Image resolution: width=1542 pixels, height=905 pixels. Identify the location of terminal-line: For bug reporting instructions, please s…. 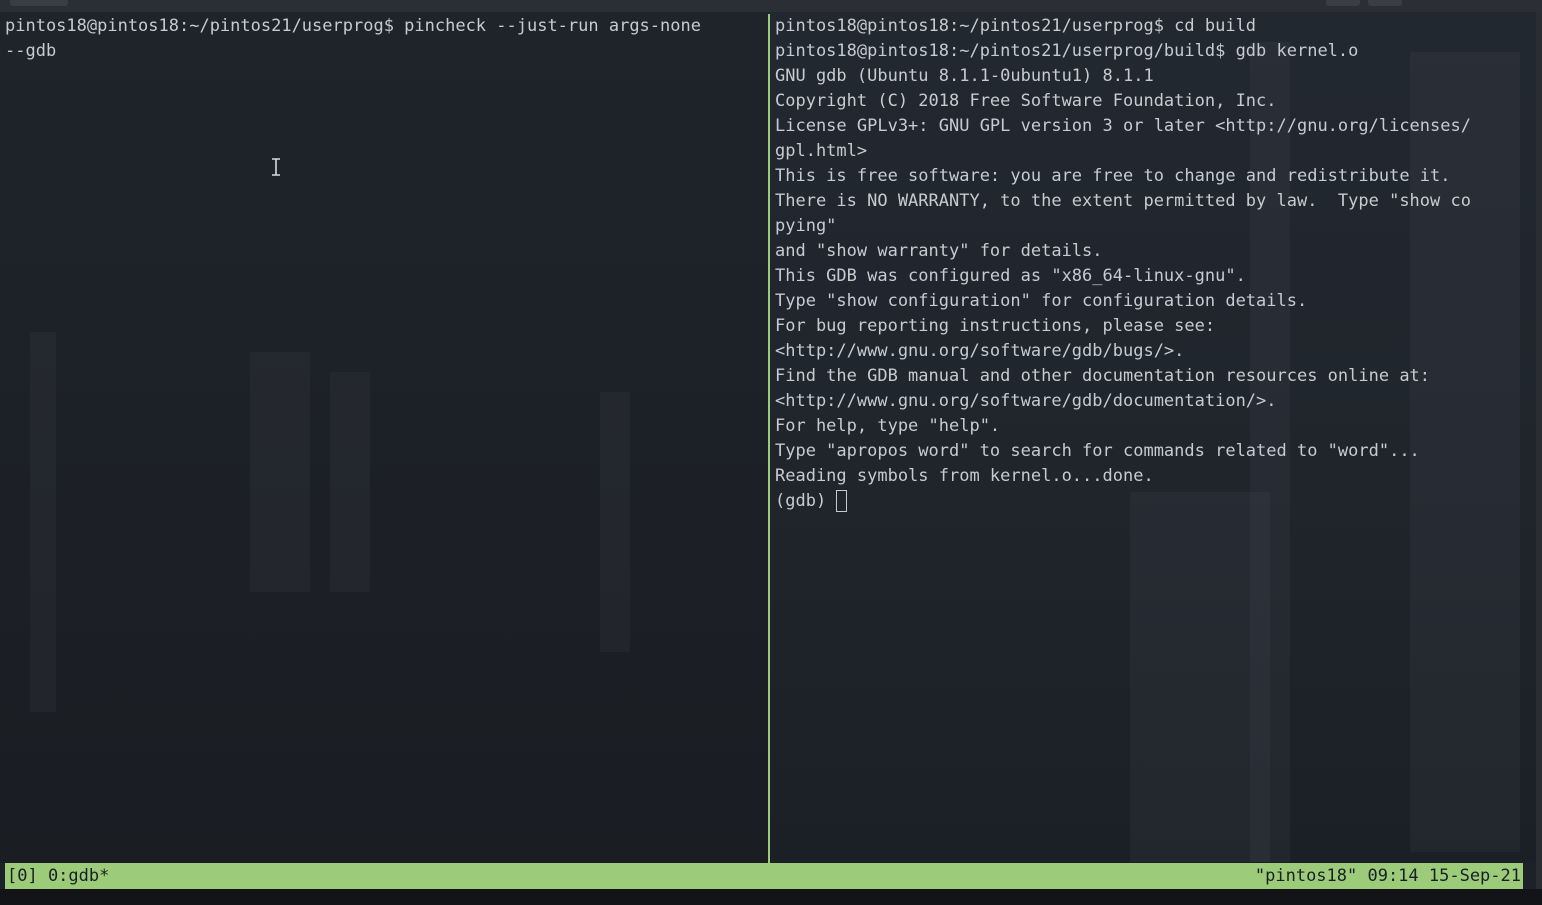
(995, 326).